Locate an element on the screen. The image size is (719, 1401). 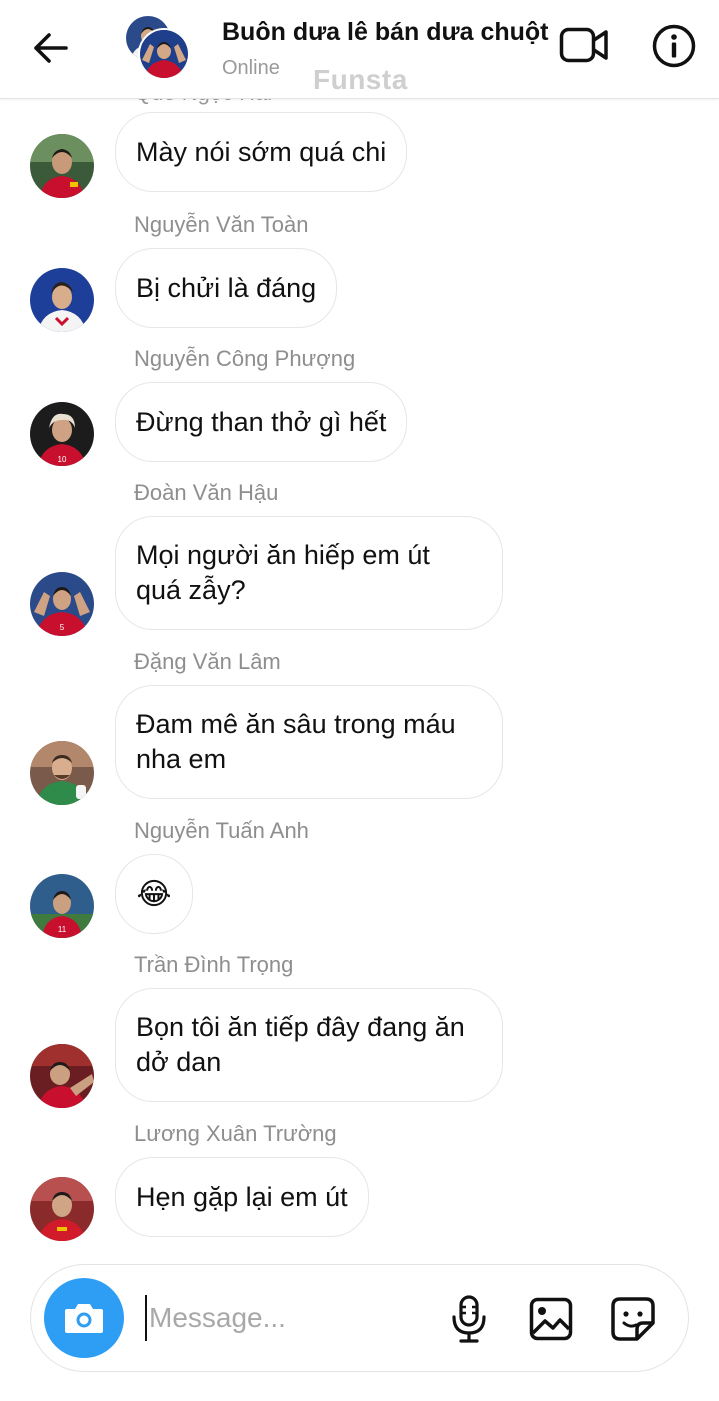
message-bubble: Đừng than thở gì hết is located at coordinates (261, 422).